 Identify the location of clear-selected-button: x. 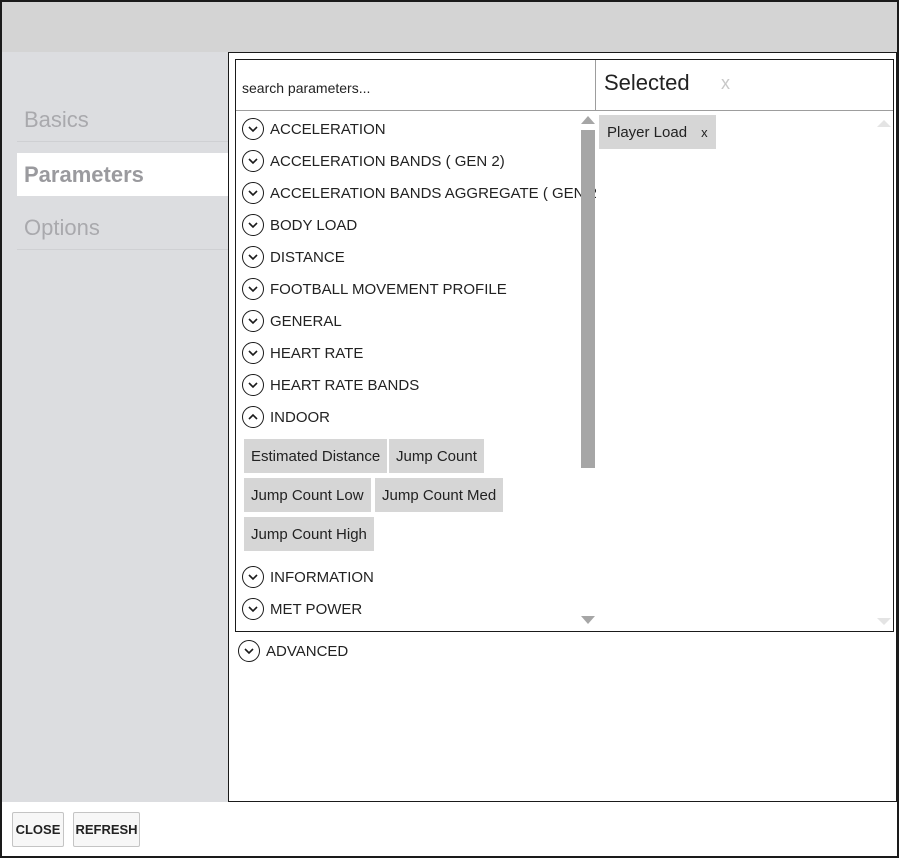
(725, 83).